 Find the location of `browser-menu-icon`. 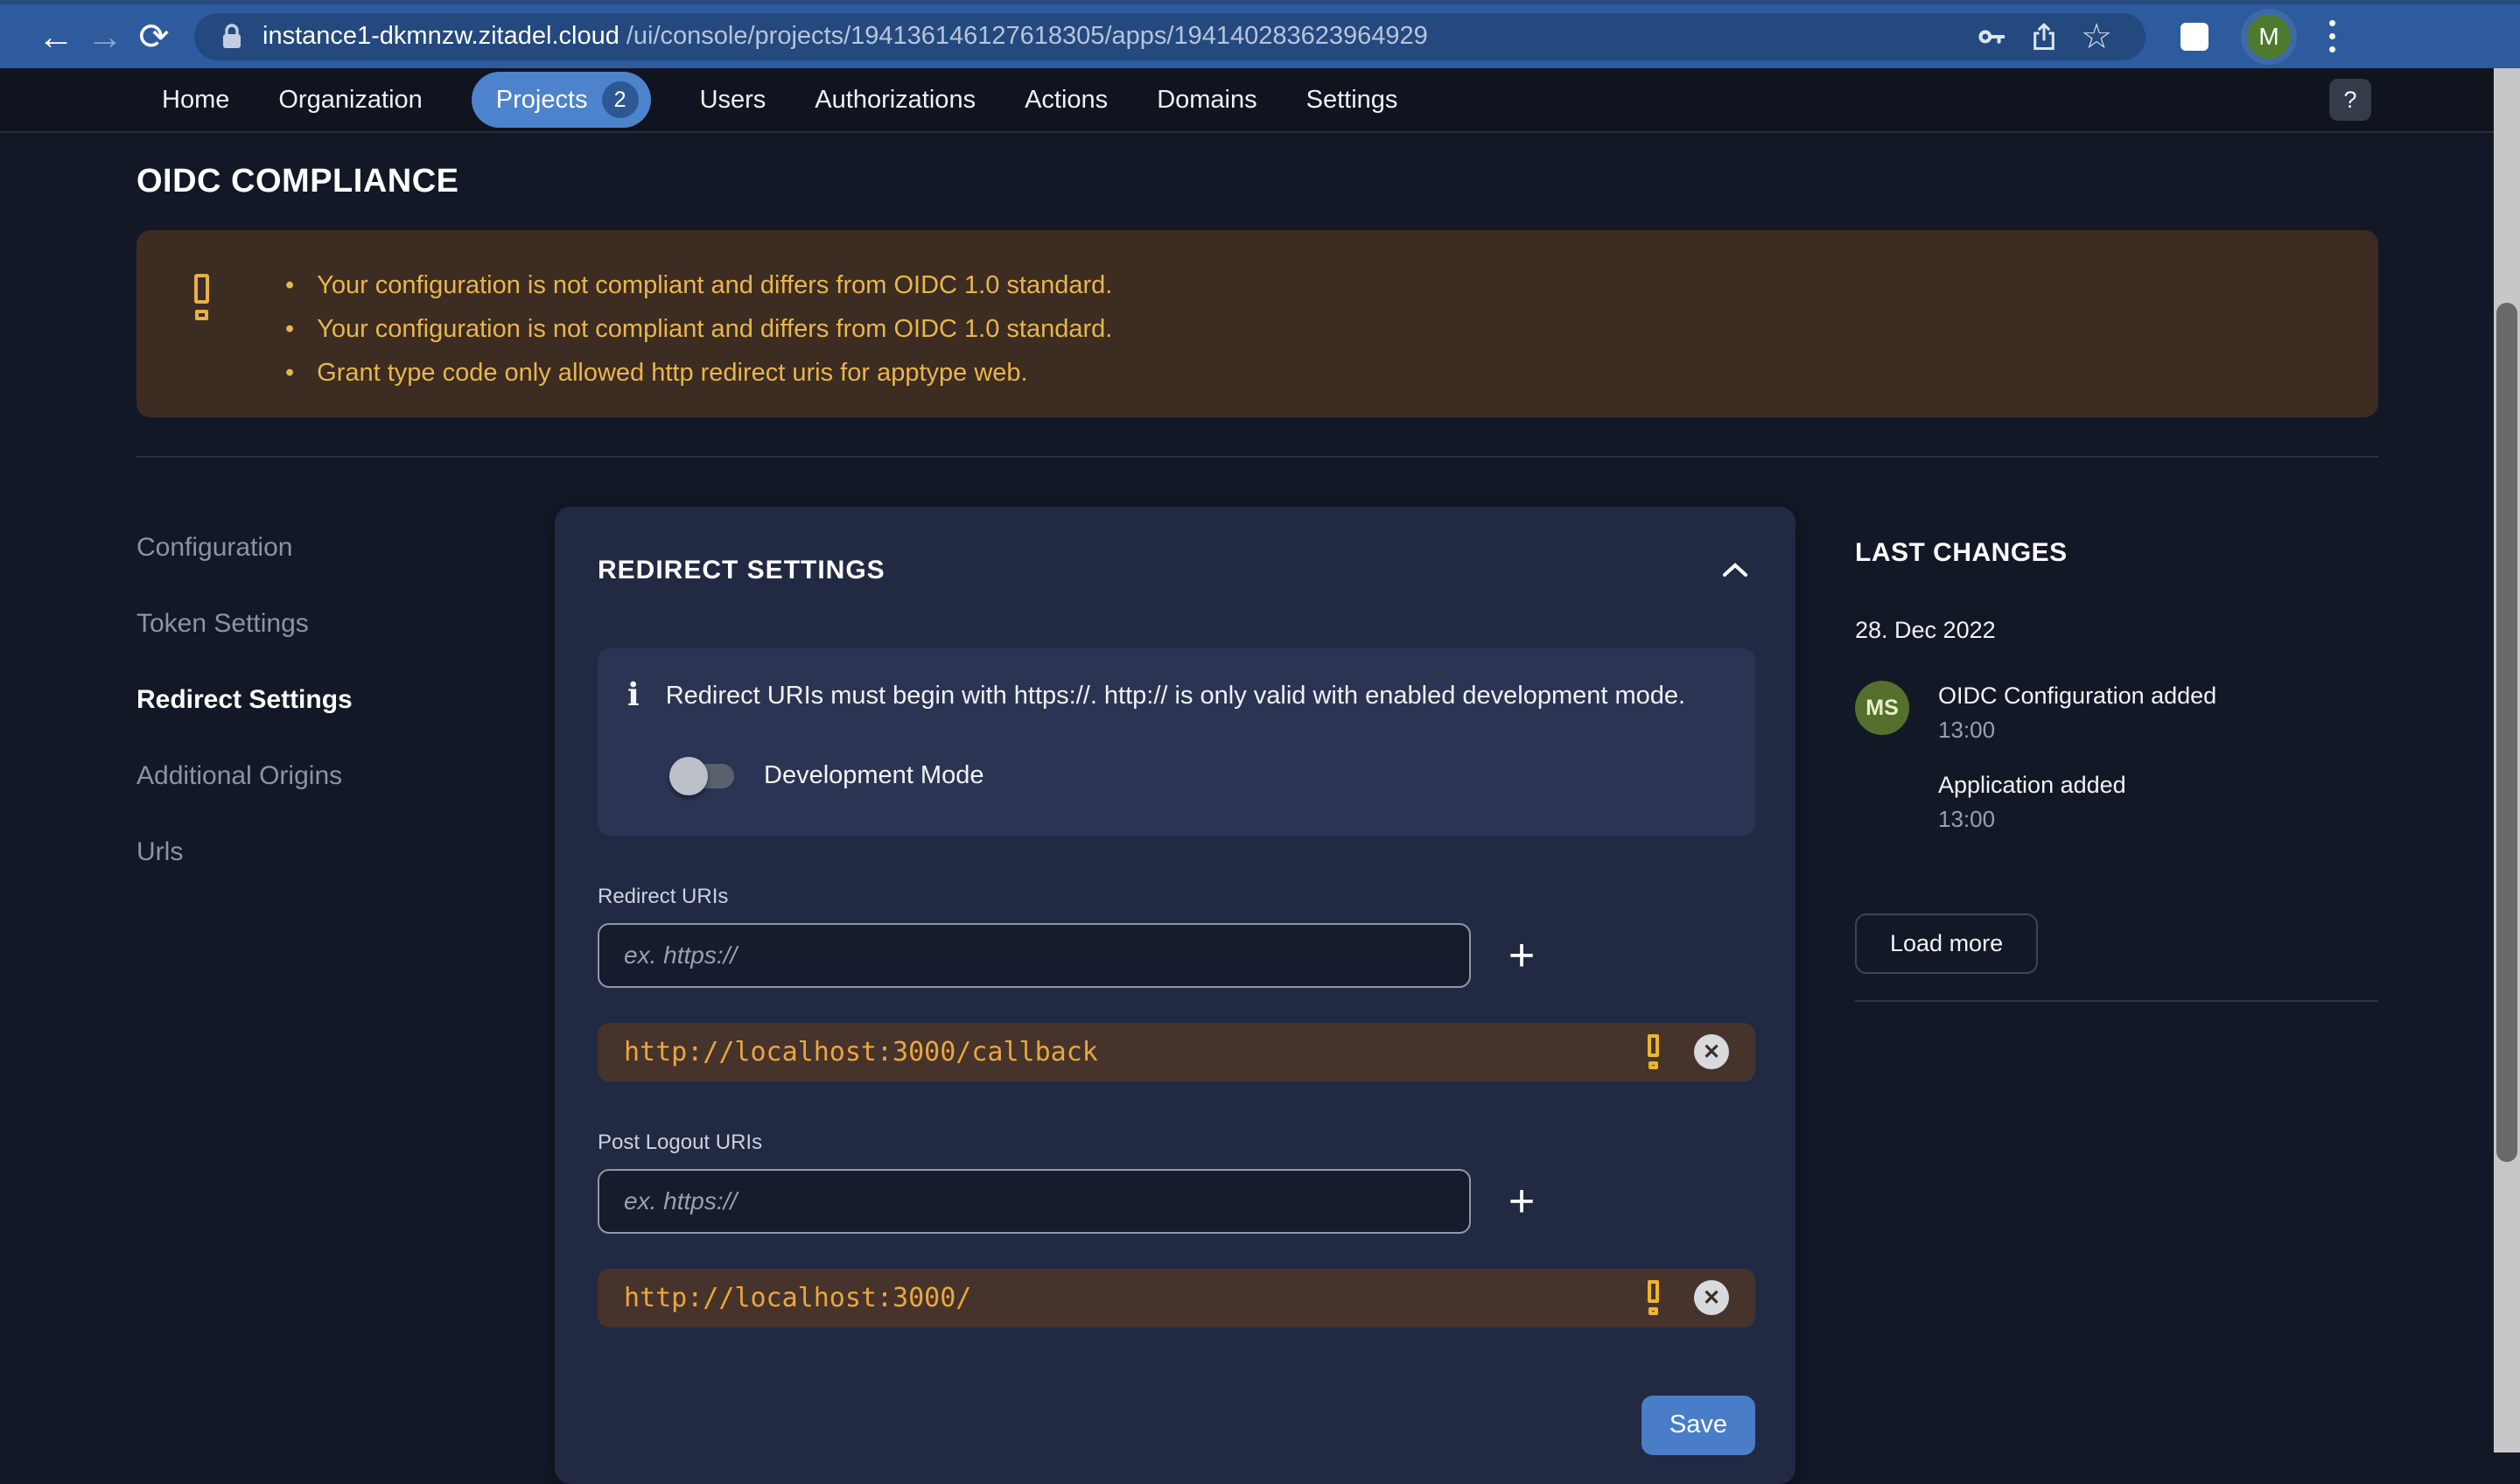

browser-menu-icon is located at coordinates (2332, 36).